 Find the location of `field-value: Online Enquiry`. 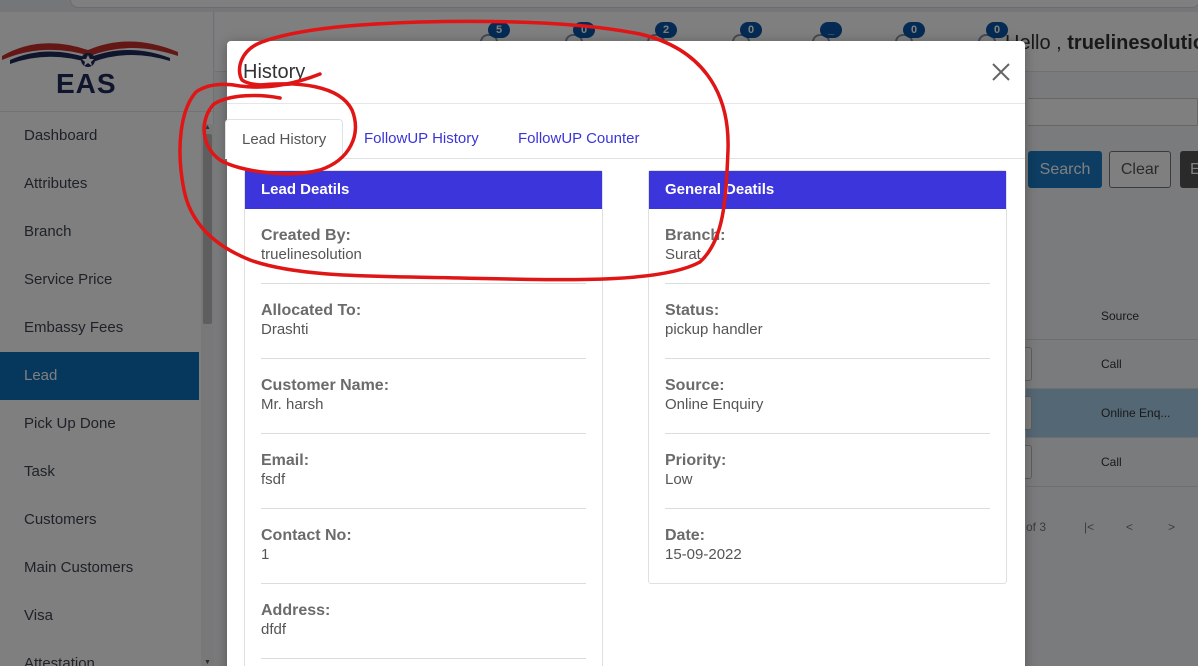

field-value: Online Enquiry is located at coordinates (714, 404).